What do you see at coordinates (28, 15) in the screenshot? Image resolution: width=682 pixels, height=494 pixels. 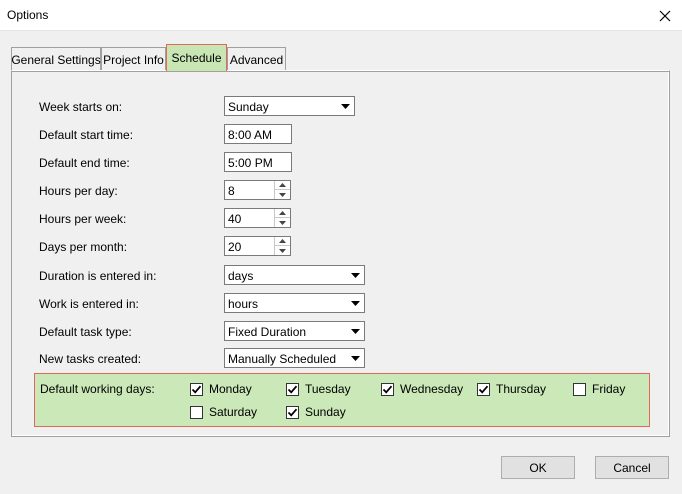 I see `window-title: Options` at bounding box center [28, 15].